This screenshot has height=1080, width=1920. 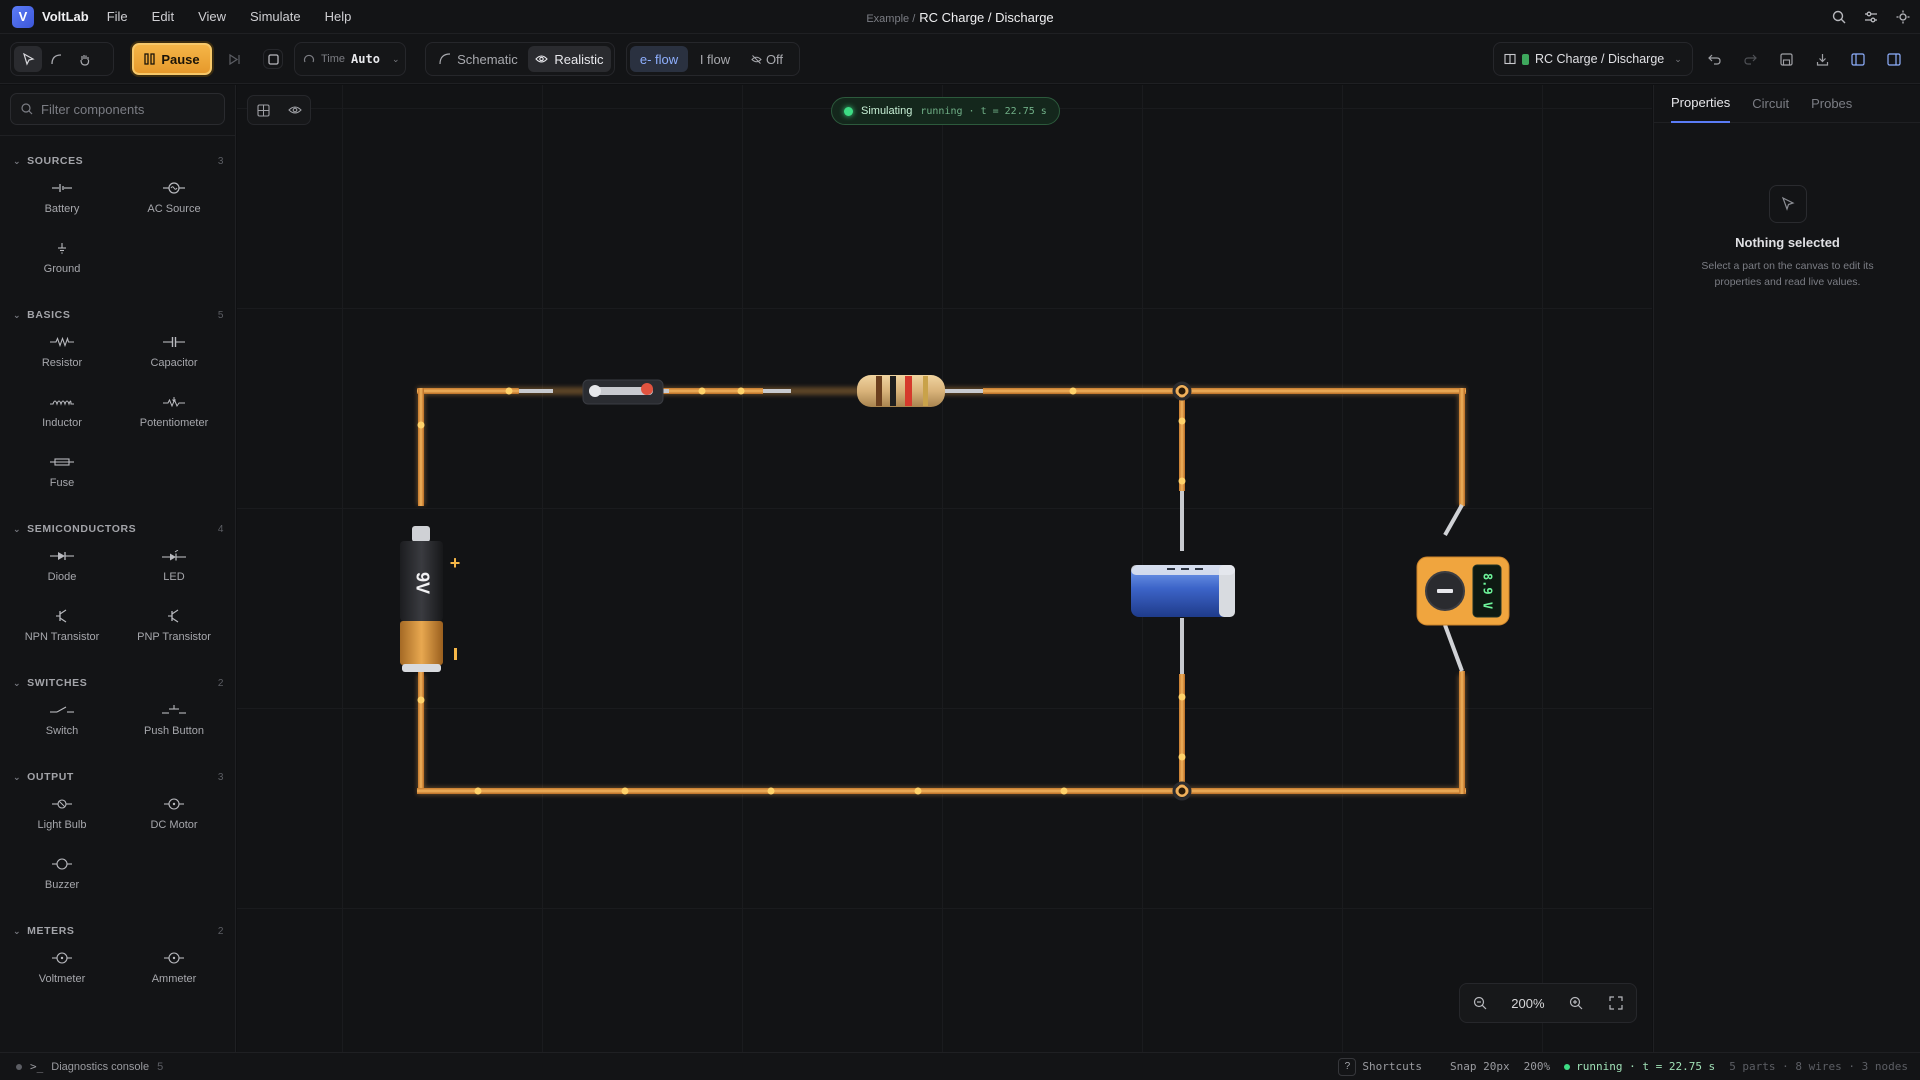 What do you see at coordinates (220, 161) in the screenshot?
I see `section-count: 3` at bounding box center [220, 161].